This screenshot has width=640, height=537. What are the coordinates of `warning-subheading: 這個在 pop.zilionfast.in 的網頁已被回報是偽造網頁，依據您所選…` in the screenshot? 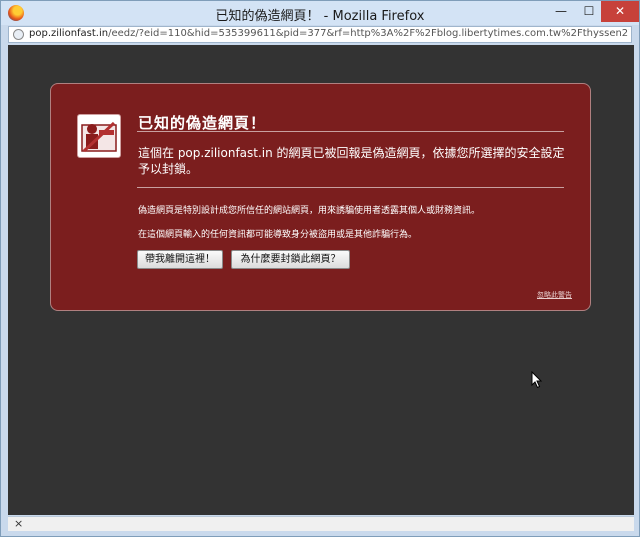 It's located at (351, 161).